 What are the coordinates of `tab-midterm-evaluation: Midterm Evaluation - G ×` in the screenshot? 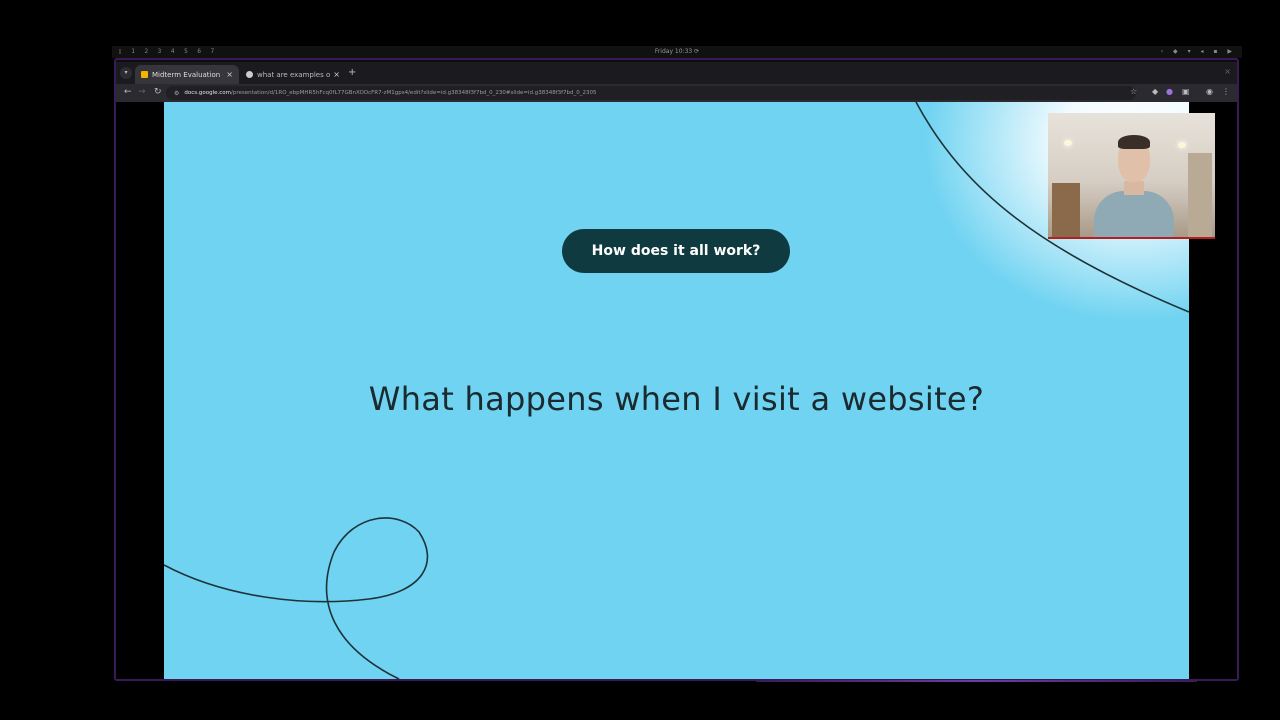 It's located at (187, 74).